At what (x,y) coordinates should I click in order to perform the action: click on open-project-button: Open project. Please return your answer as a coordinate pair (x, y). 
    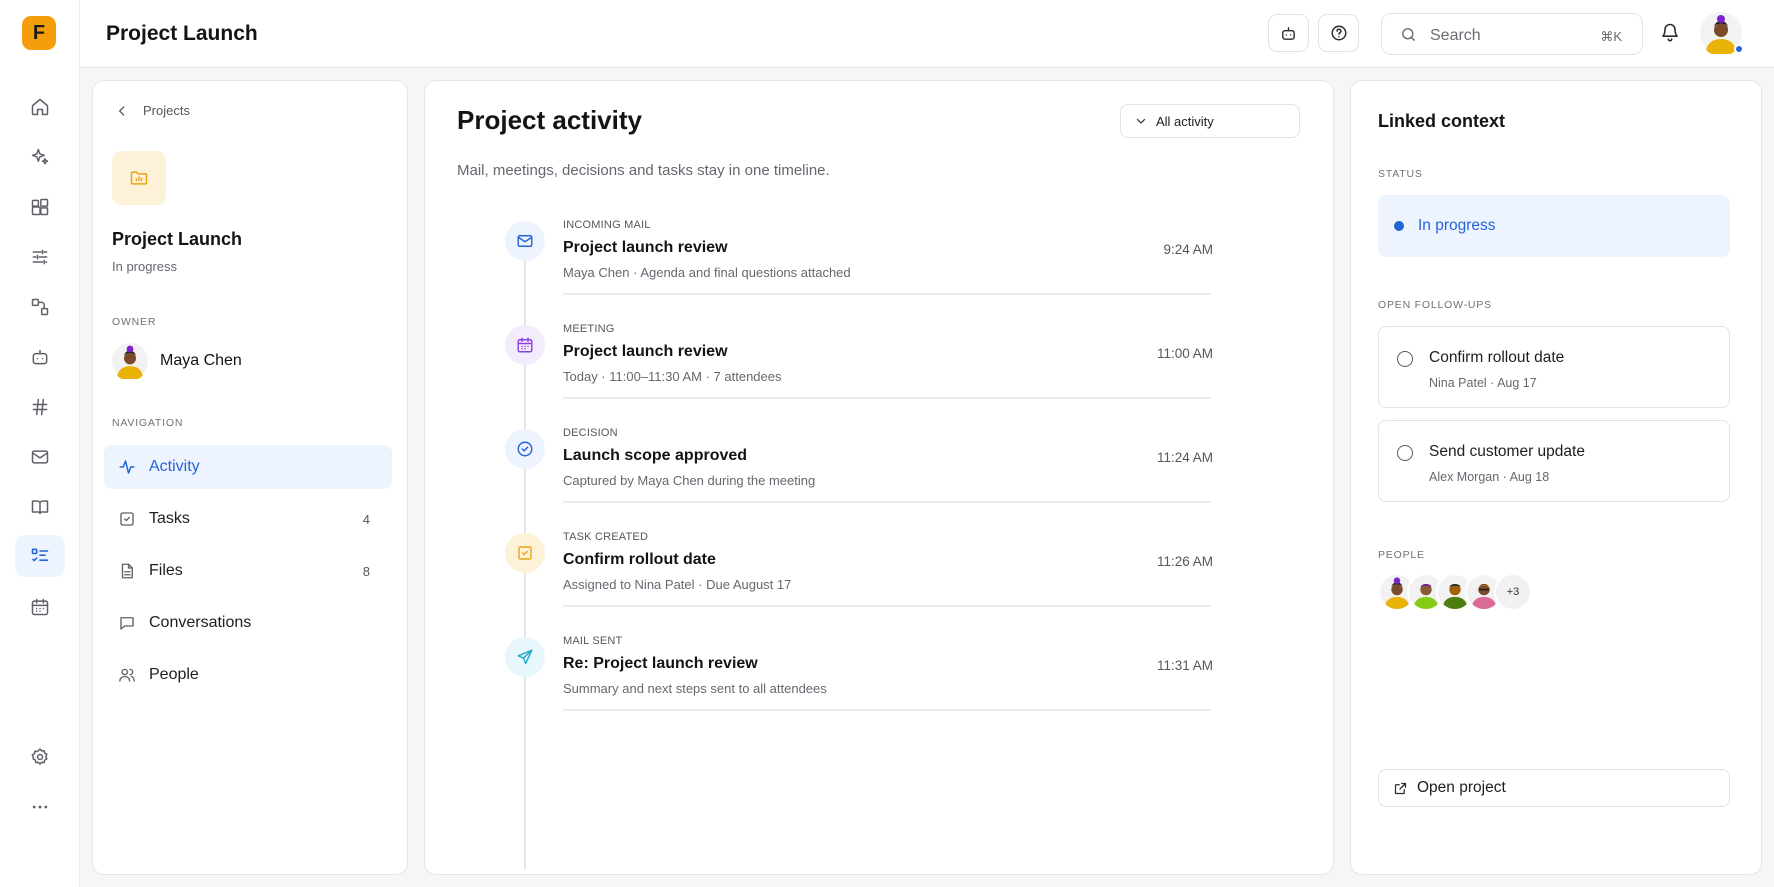
    Looking at the image, I should click on (1554, 788).